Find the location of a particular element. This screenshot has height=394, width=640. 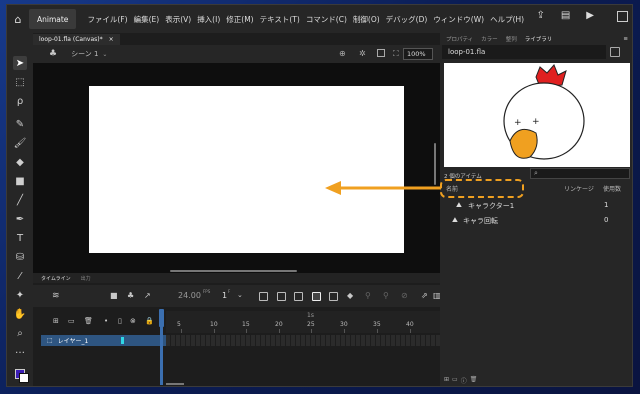

library-item: ⛰ キャラクター1 1 is located at coordinates (537, 206).